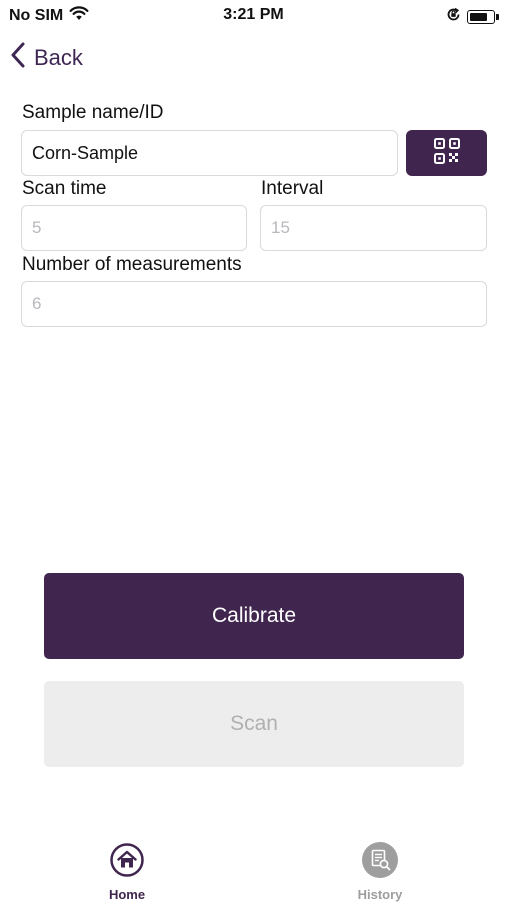 The width and height of the screenshot is (507, 902). Describe the element at coordinates (58, 57) in the screenshot. I see `back-label: Back` at that location.